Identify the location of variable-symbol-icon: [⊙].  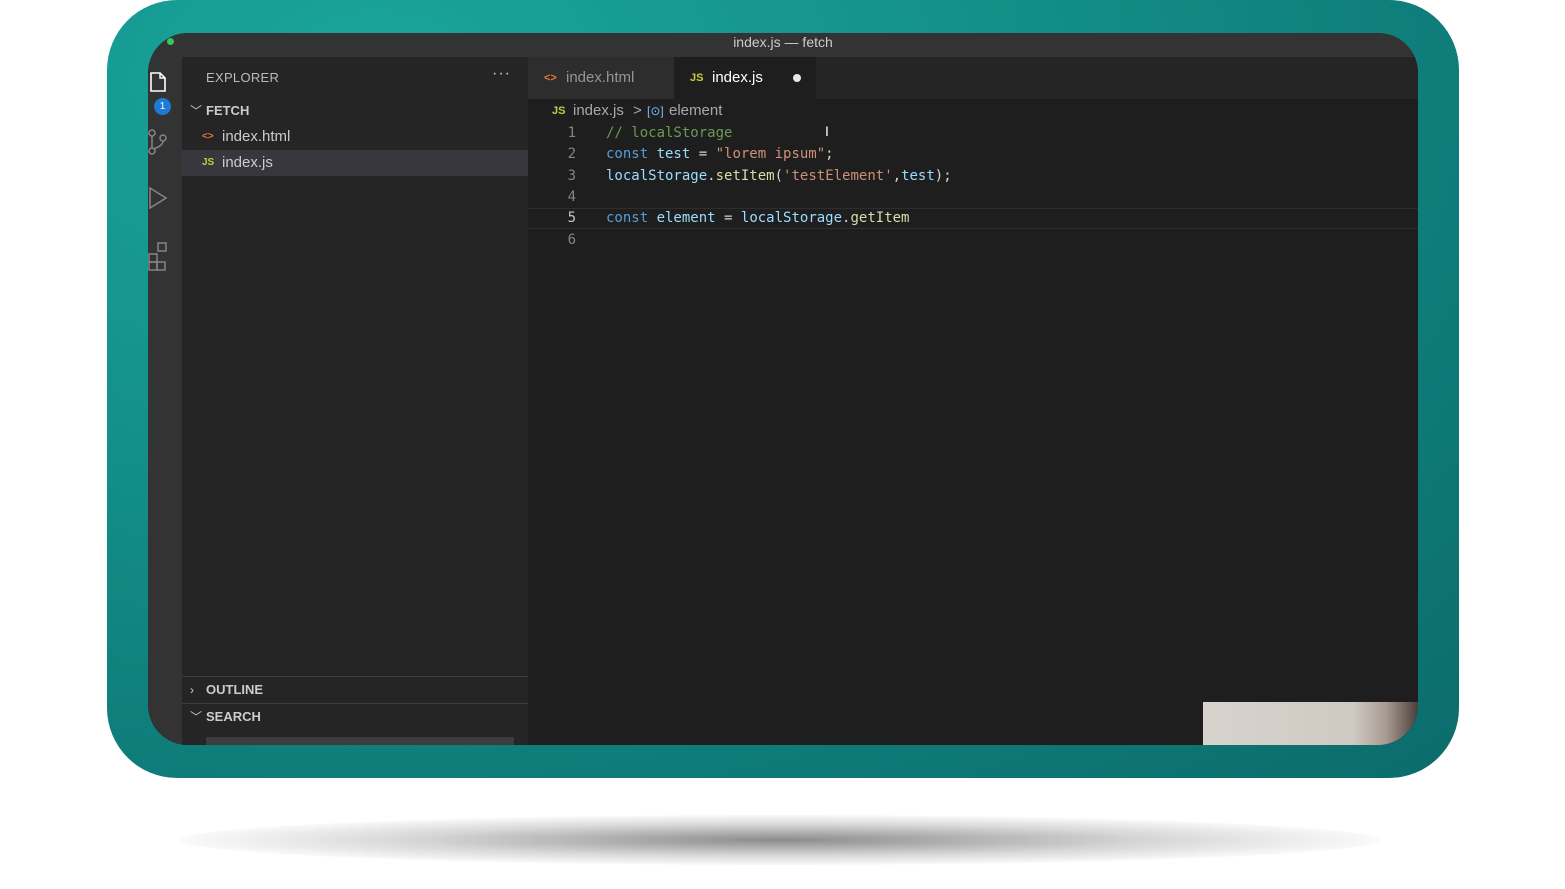
(655, 111).